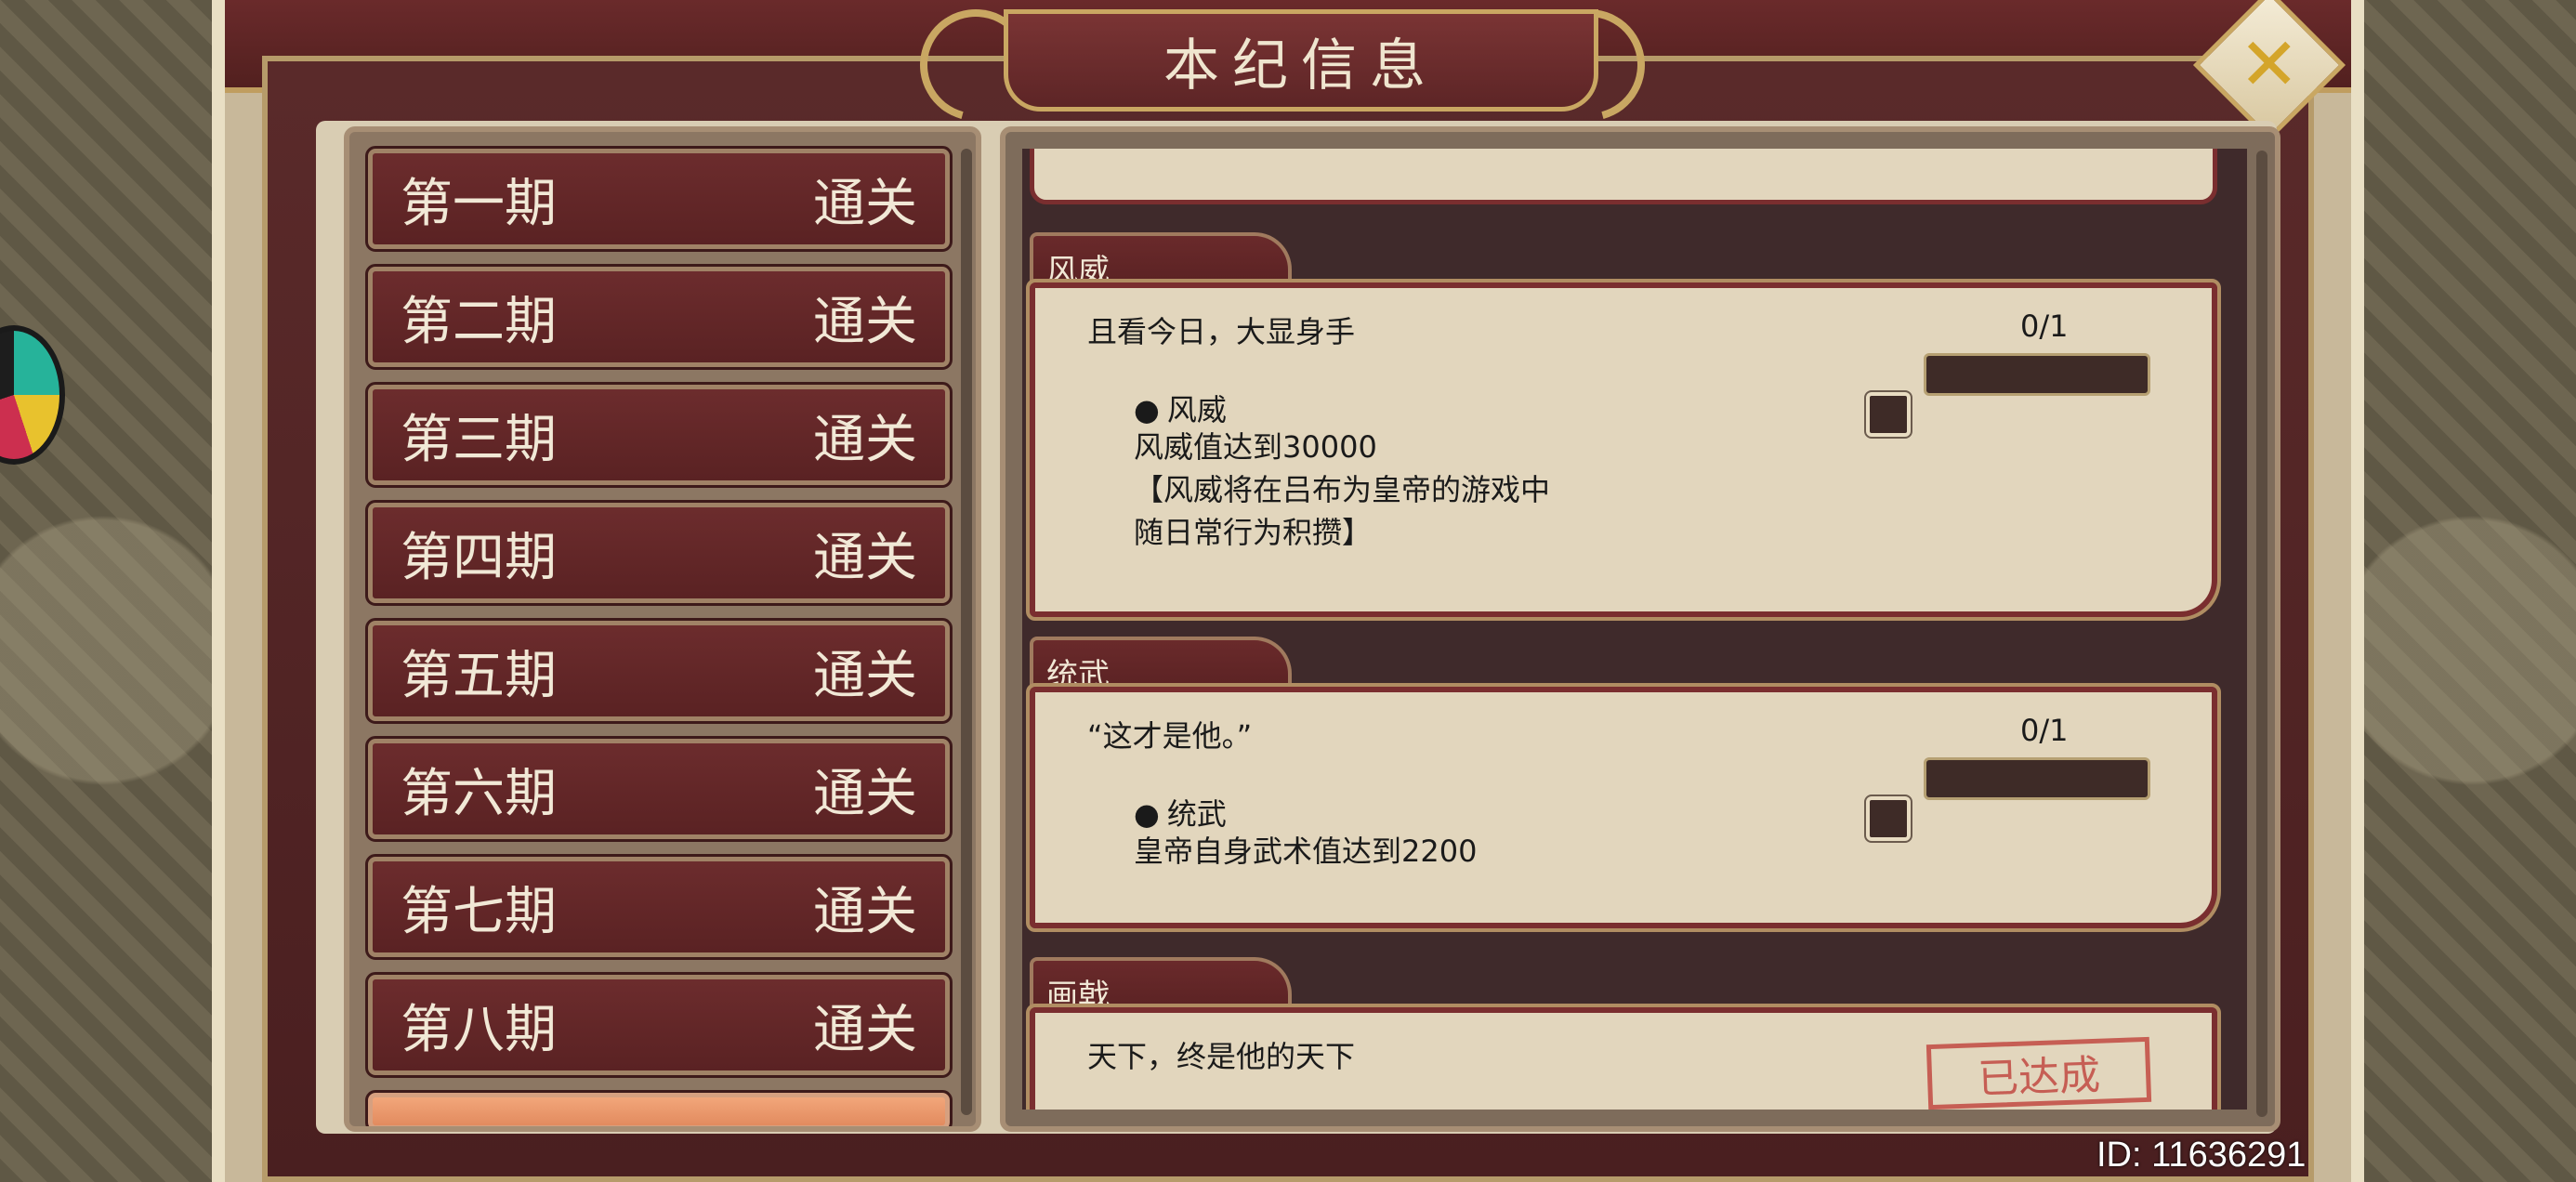  I want to click on list-item-period-3: 第三期 通关, so click(659, 435).